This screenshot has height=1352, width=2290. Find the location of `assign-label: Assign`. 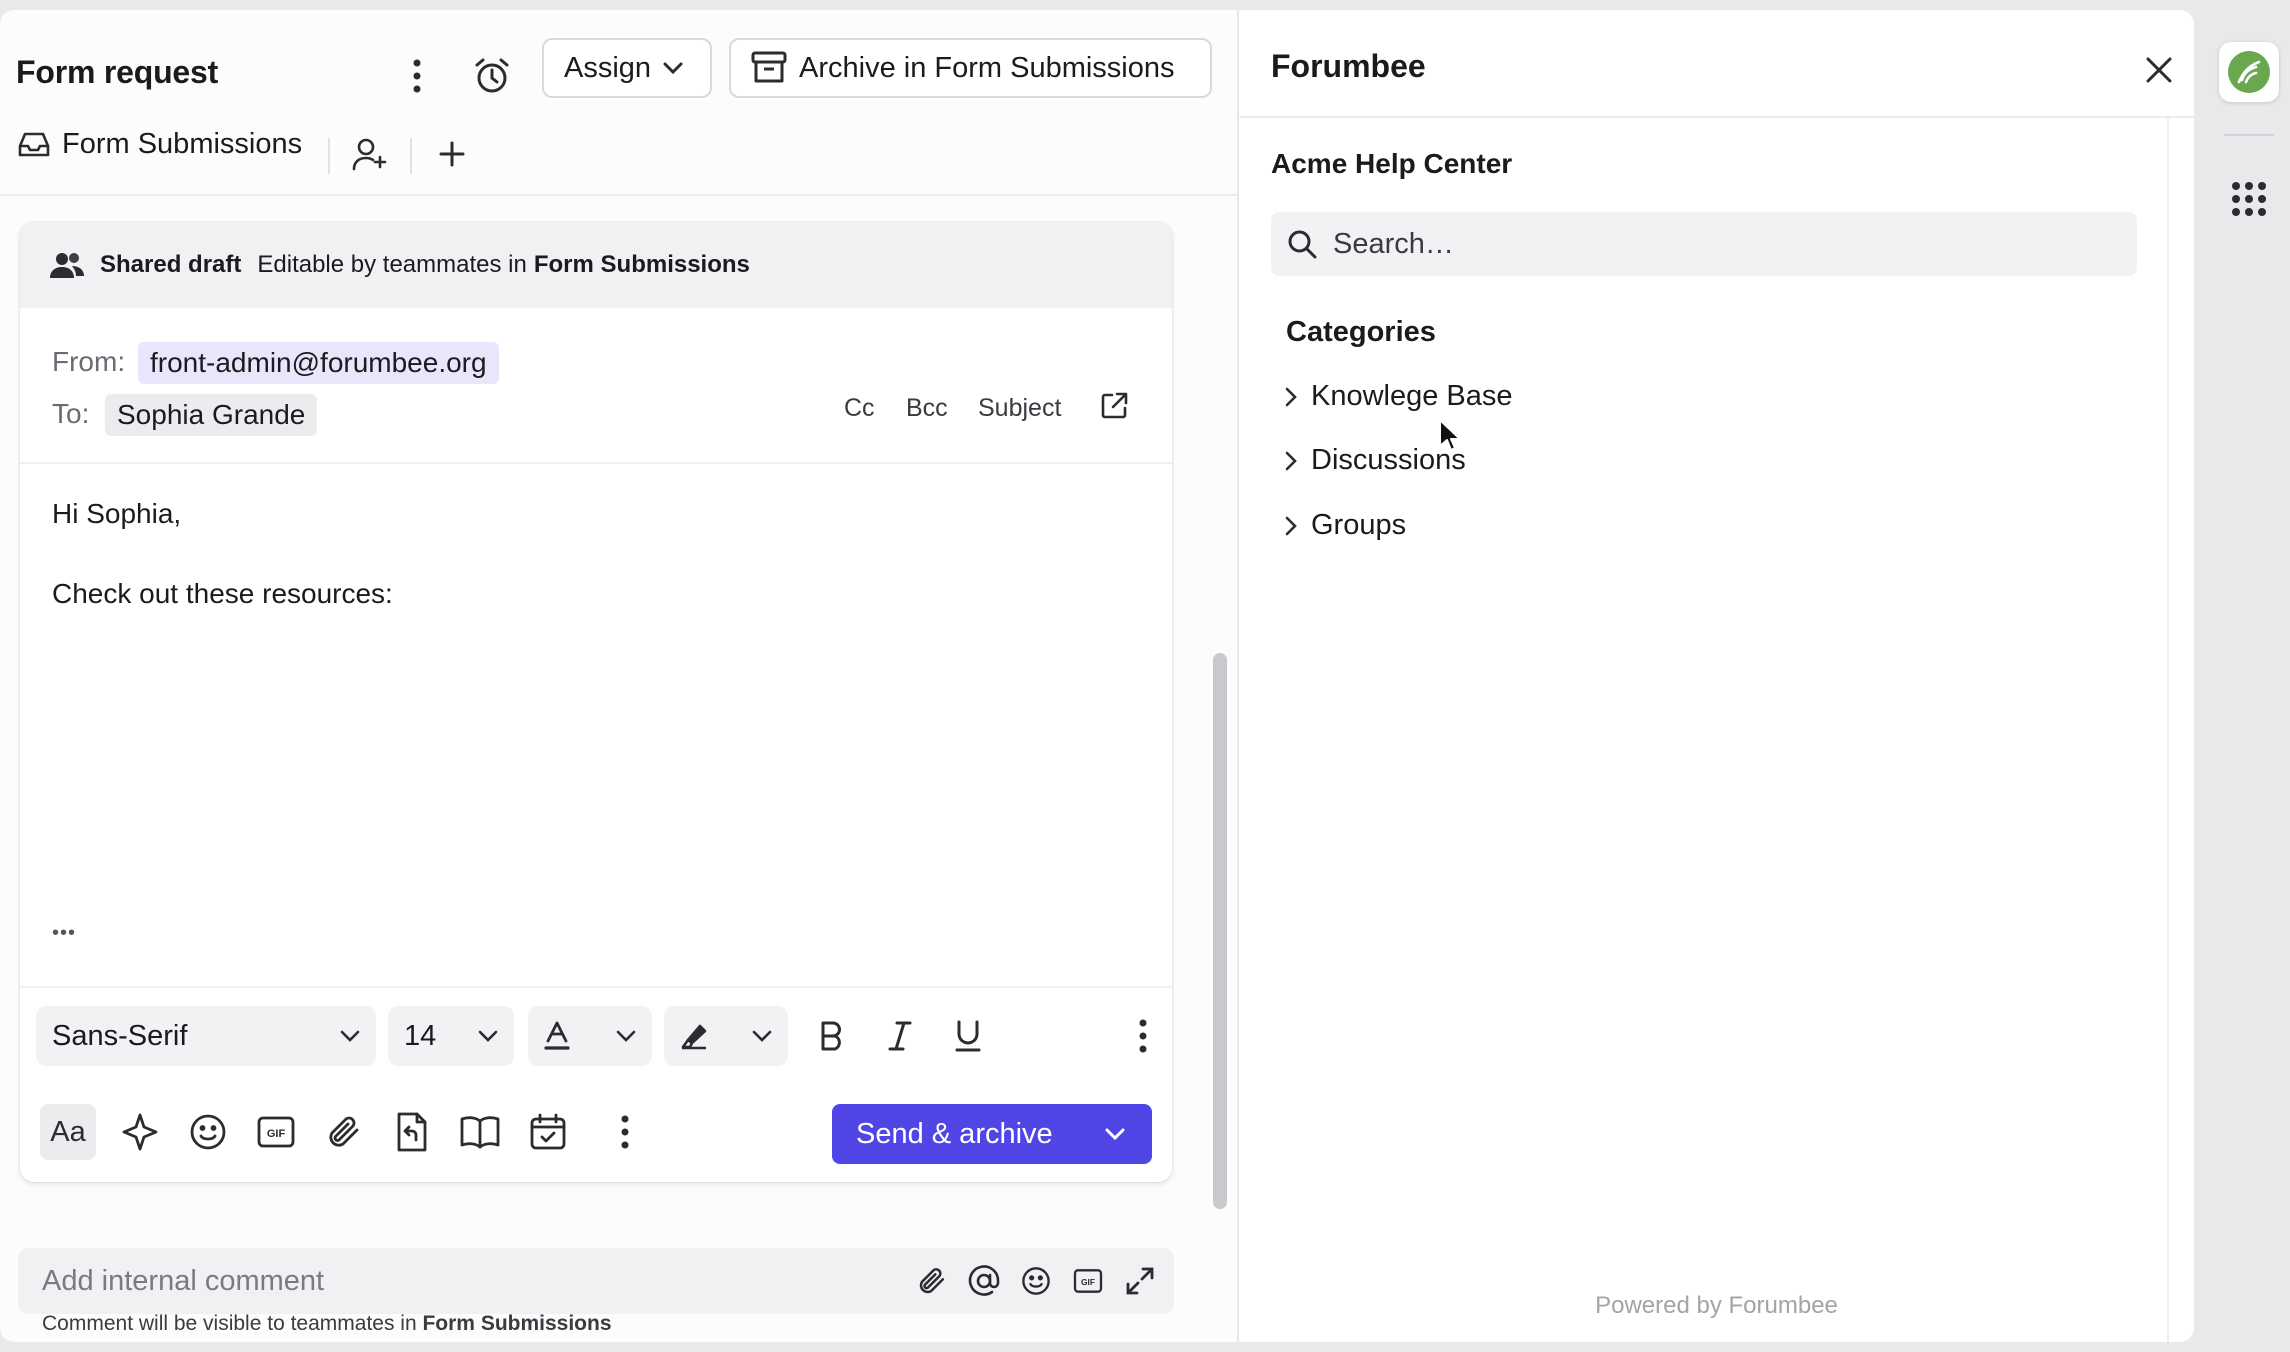

assign-label: Assign is located at coordinates (608, 67).